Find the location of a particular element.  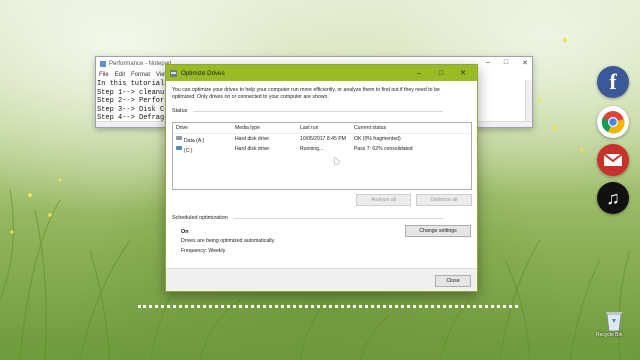

chrome-logo is located at coordinates (613, 122).